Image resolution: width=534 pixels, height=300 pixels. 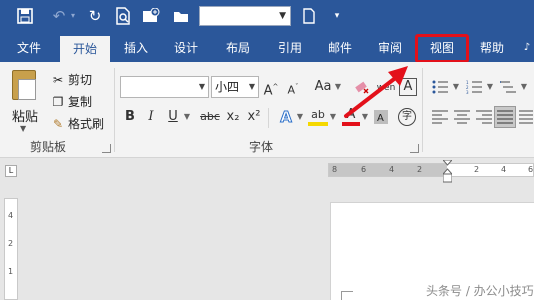 What do you see at coordinates (456, 87) in the screenshot?
I see `bullets-dropdown-icon: ▼` at bounding box center [456, 87].